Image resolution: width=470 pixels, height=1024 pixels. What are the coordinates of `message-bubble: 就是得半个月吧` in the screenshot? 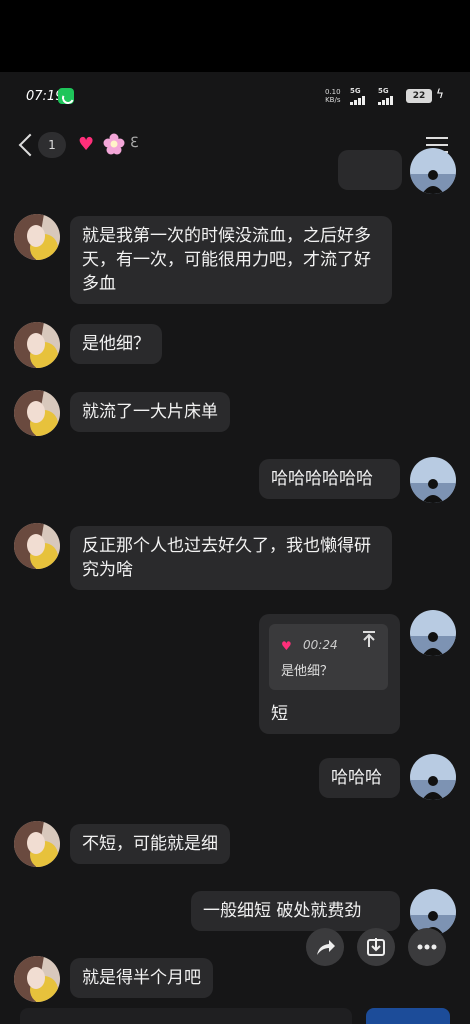 It's located at (141, 978).